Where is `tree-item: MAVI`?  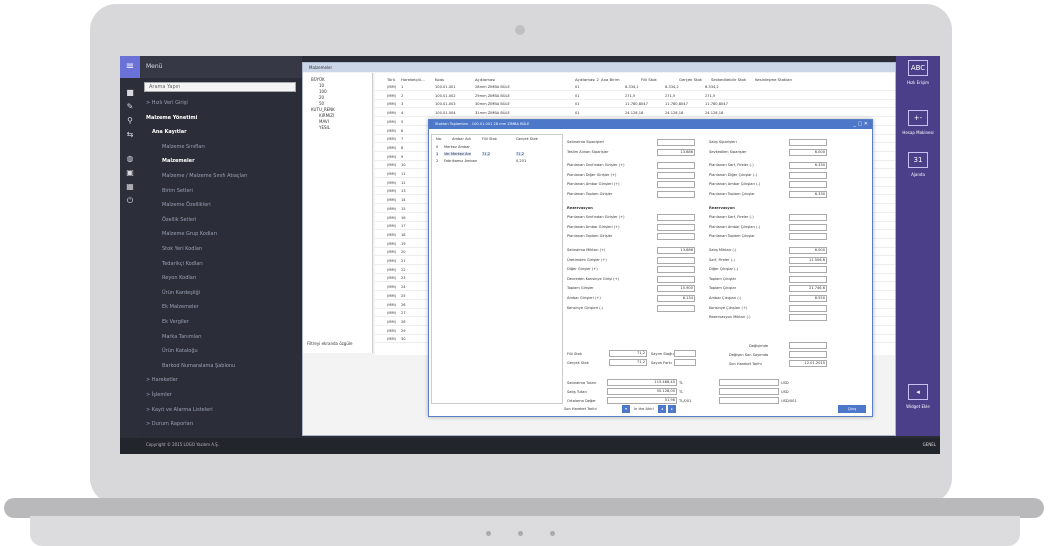
tree-item: MAVI is located at coordinates (324, 121).